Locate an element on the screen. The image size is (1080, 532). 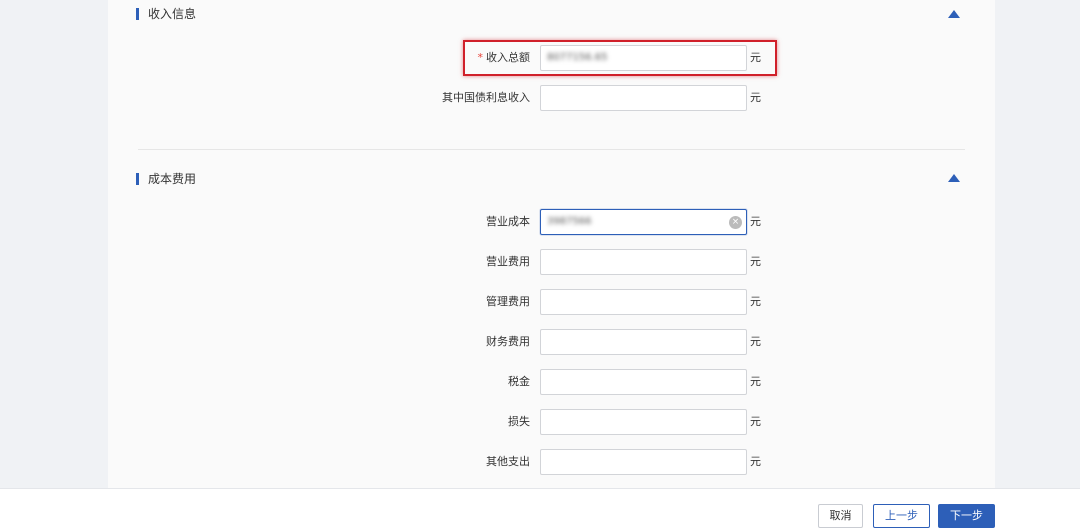
operating-cost-input: 3987566 × is located at coordinates (643, 222).